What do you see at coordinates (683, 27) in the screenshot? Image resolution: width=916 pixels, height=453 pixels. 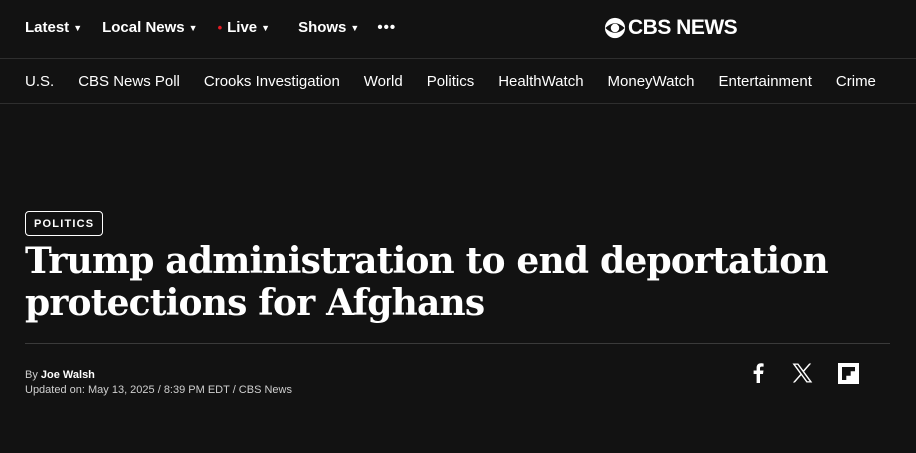 I see `logo-text: CBS NEWS` at bounding box center [683, 27].